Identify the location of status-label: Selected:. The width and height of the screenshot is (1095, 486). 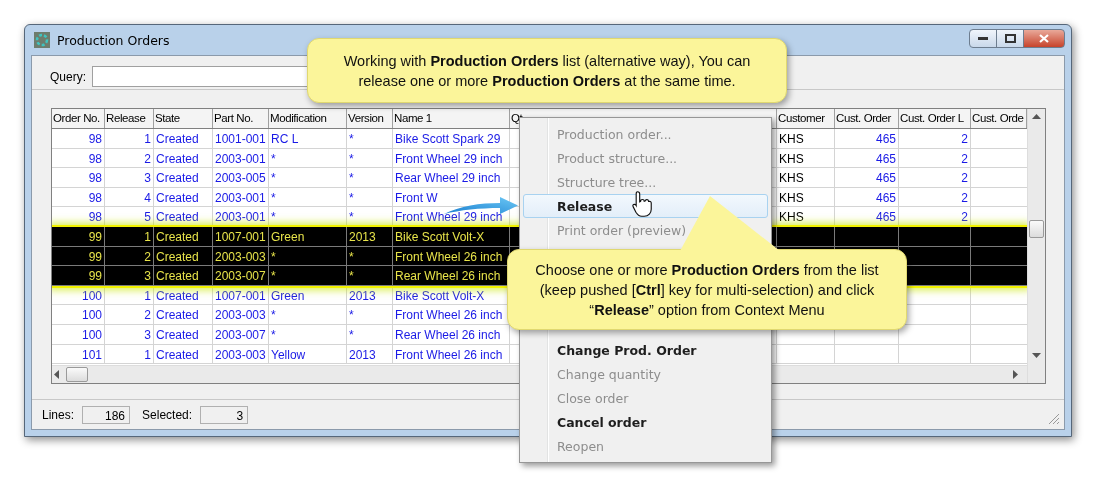
(167, 414).